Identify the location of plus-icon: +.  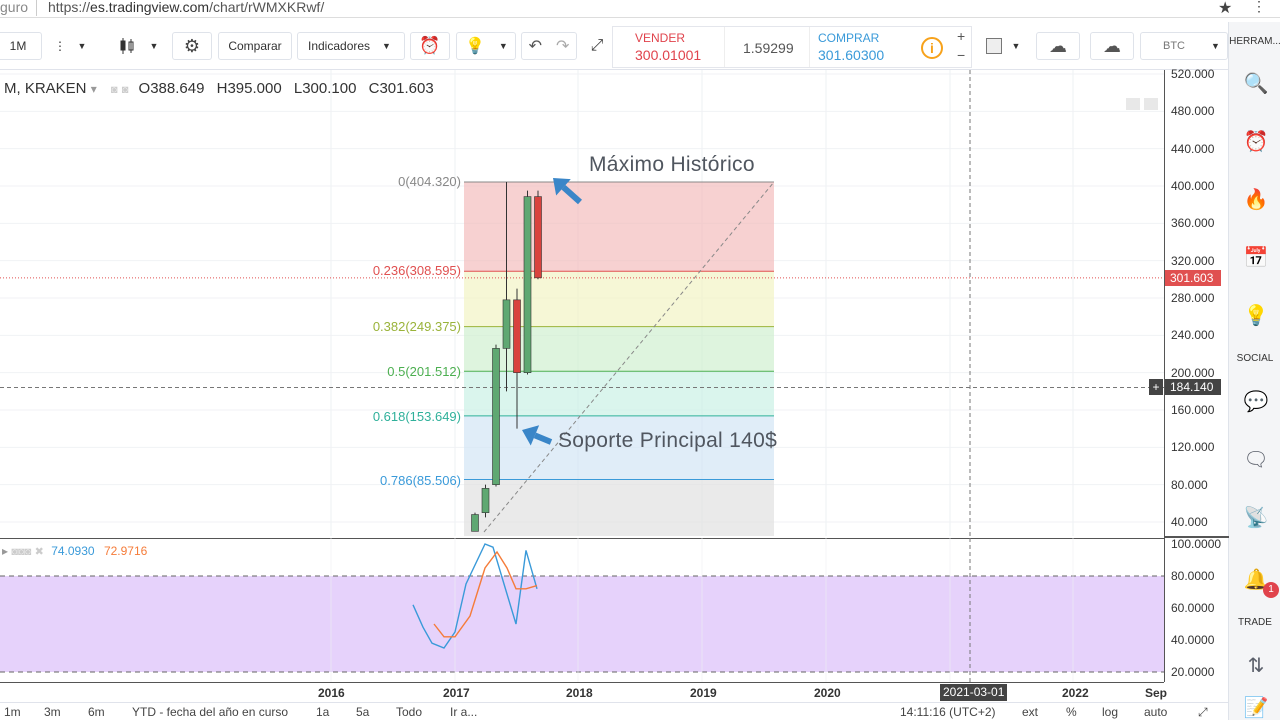
(961, 36).